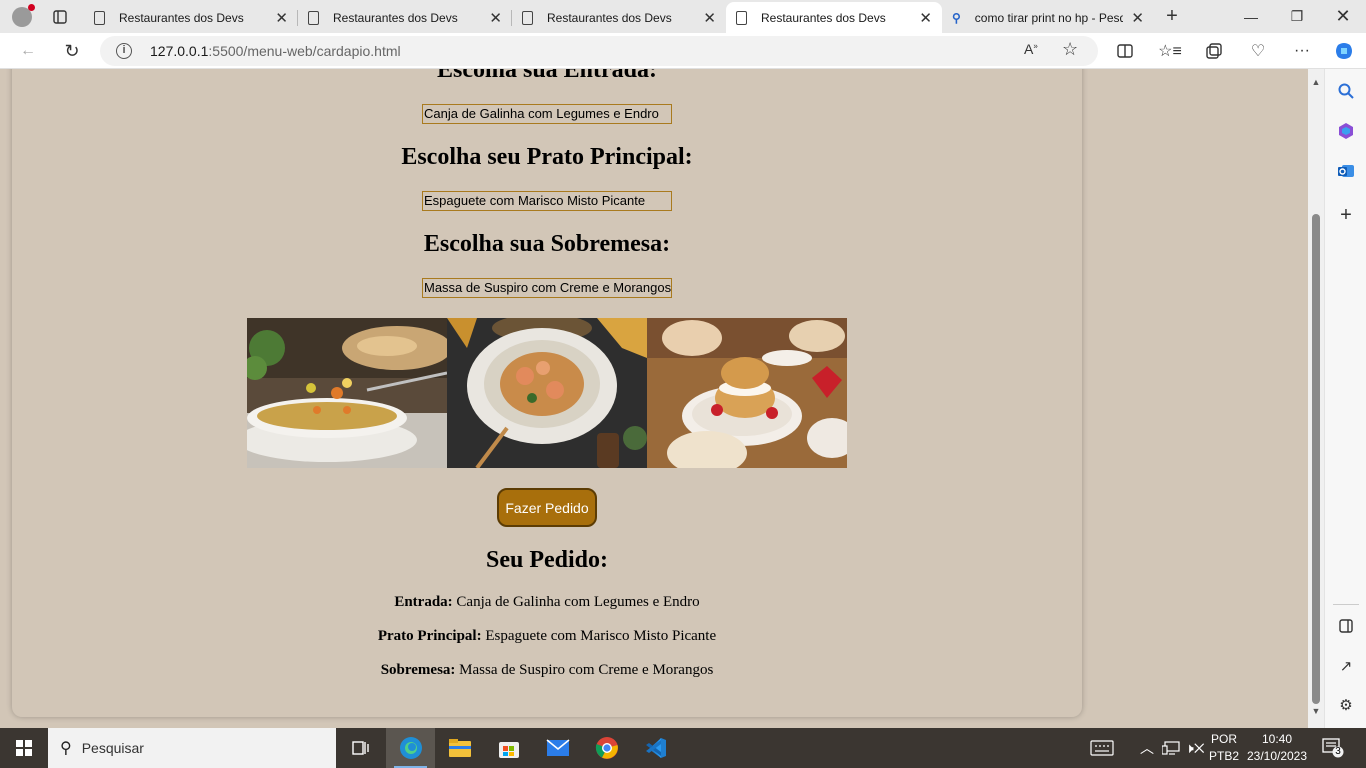 The height and width of the screenshot is (768, 1366). What do you see at coordinates (22, 16) in the screenshot?
I see `profile-button` at bounding box center [22, 16].